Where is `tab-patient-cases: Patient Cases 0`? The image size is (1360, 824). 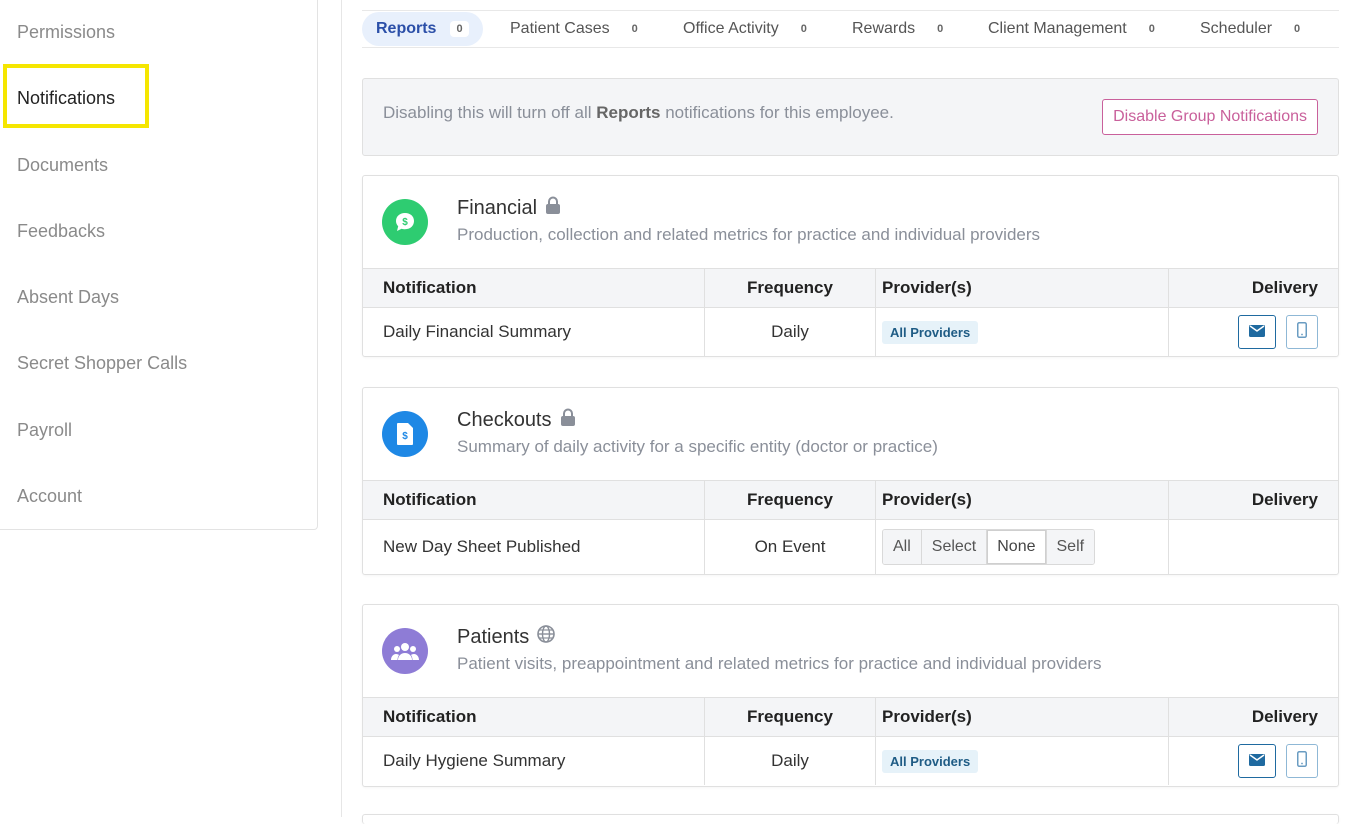 tab-patient-cases: Patient Cases 0 is located at coordinates (574, 29).